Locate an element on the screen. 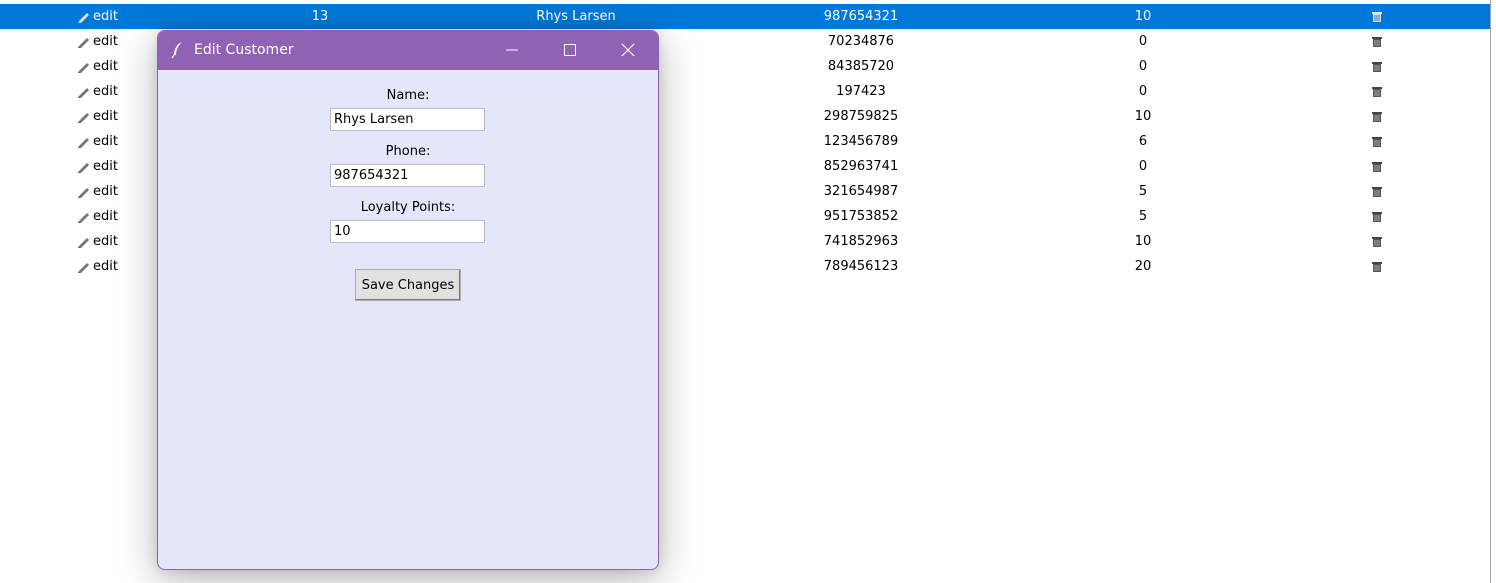 The width and height of the screenshot is (1496, 583). minimize-icon is located at coordinates (512, 50).